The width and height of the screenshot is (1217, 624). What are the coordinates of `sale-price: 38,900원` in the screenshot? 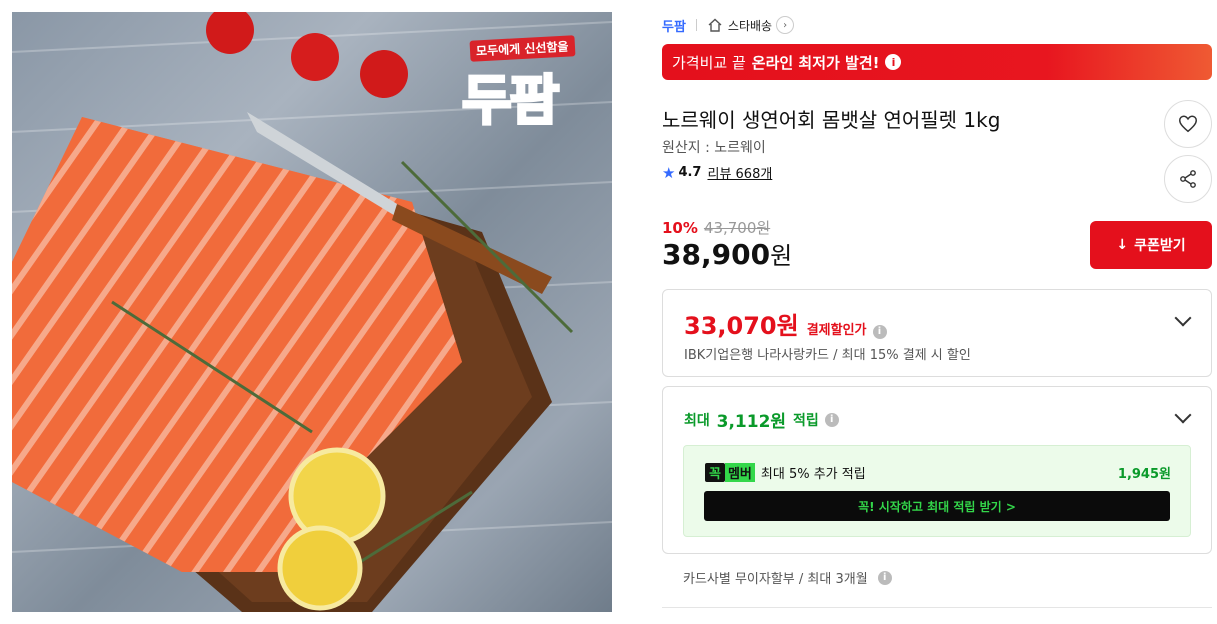 It's located at (727, 253).